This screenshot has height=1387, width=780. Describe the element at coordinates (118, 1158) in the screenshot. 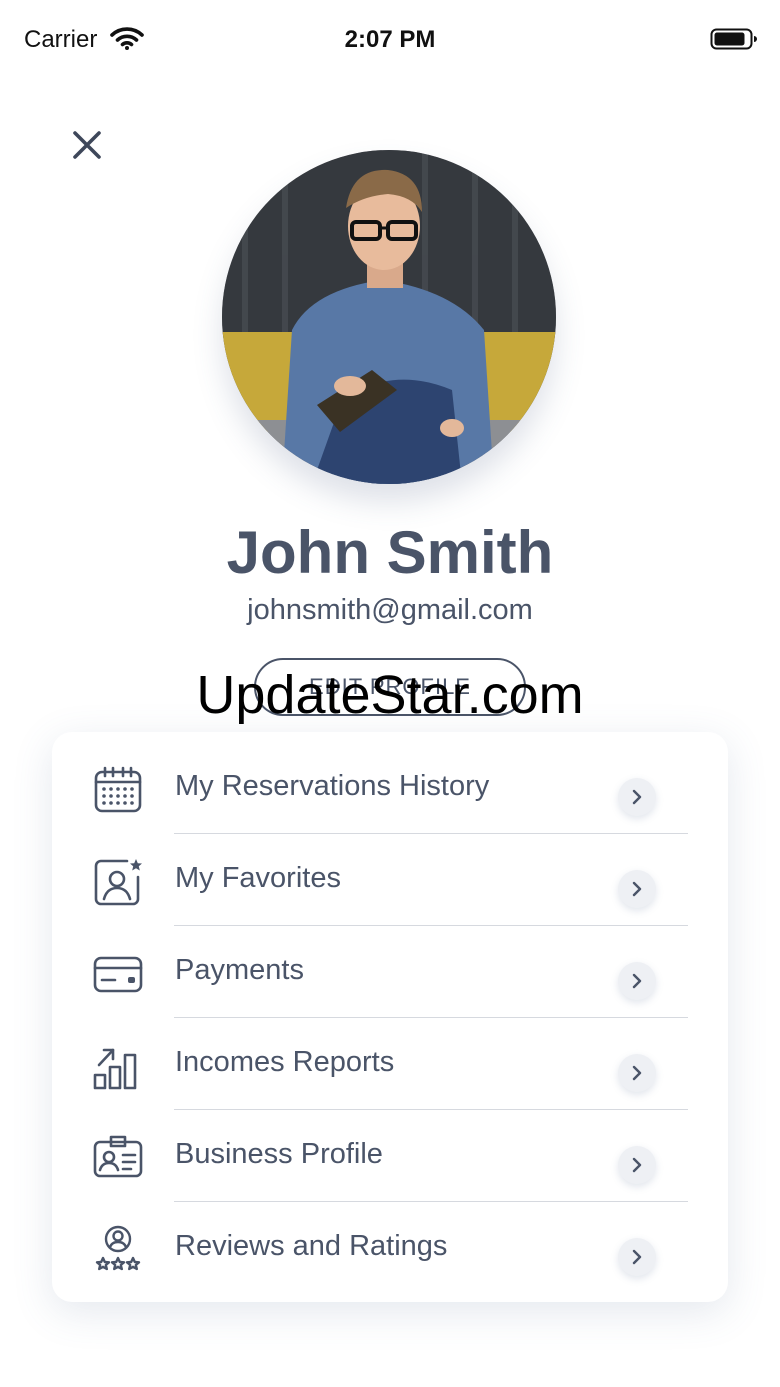

I see `id-badge-icon` at that location.